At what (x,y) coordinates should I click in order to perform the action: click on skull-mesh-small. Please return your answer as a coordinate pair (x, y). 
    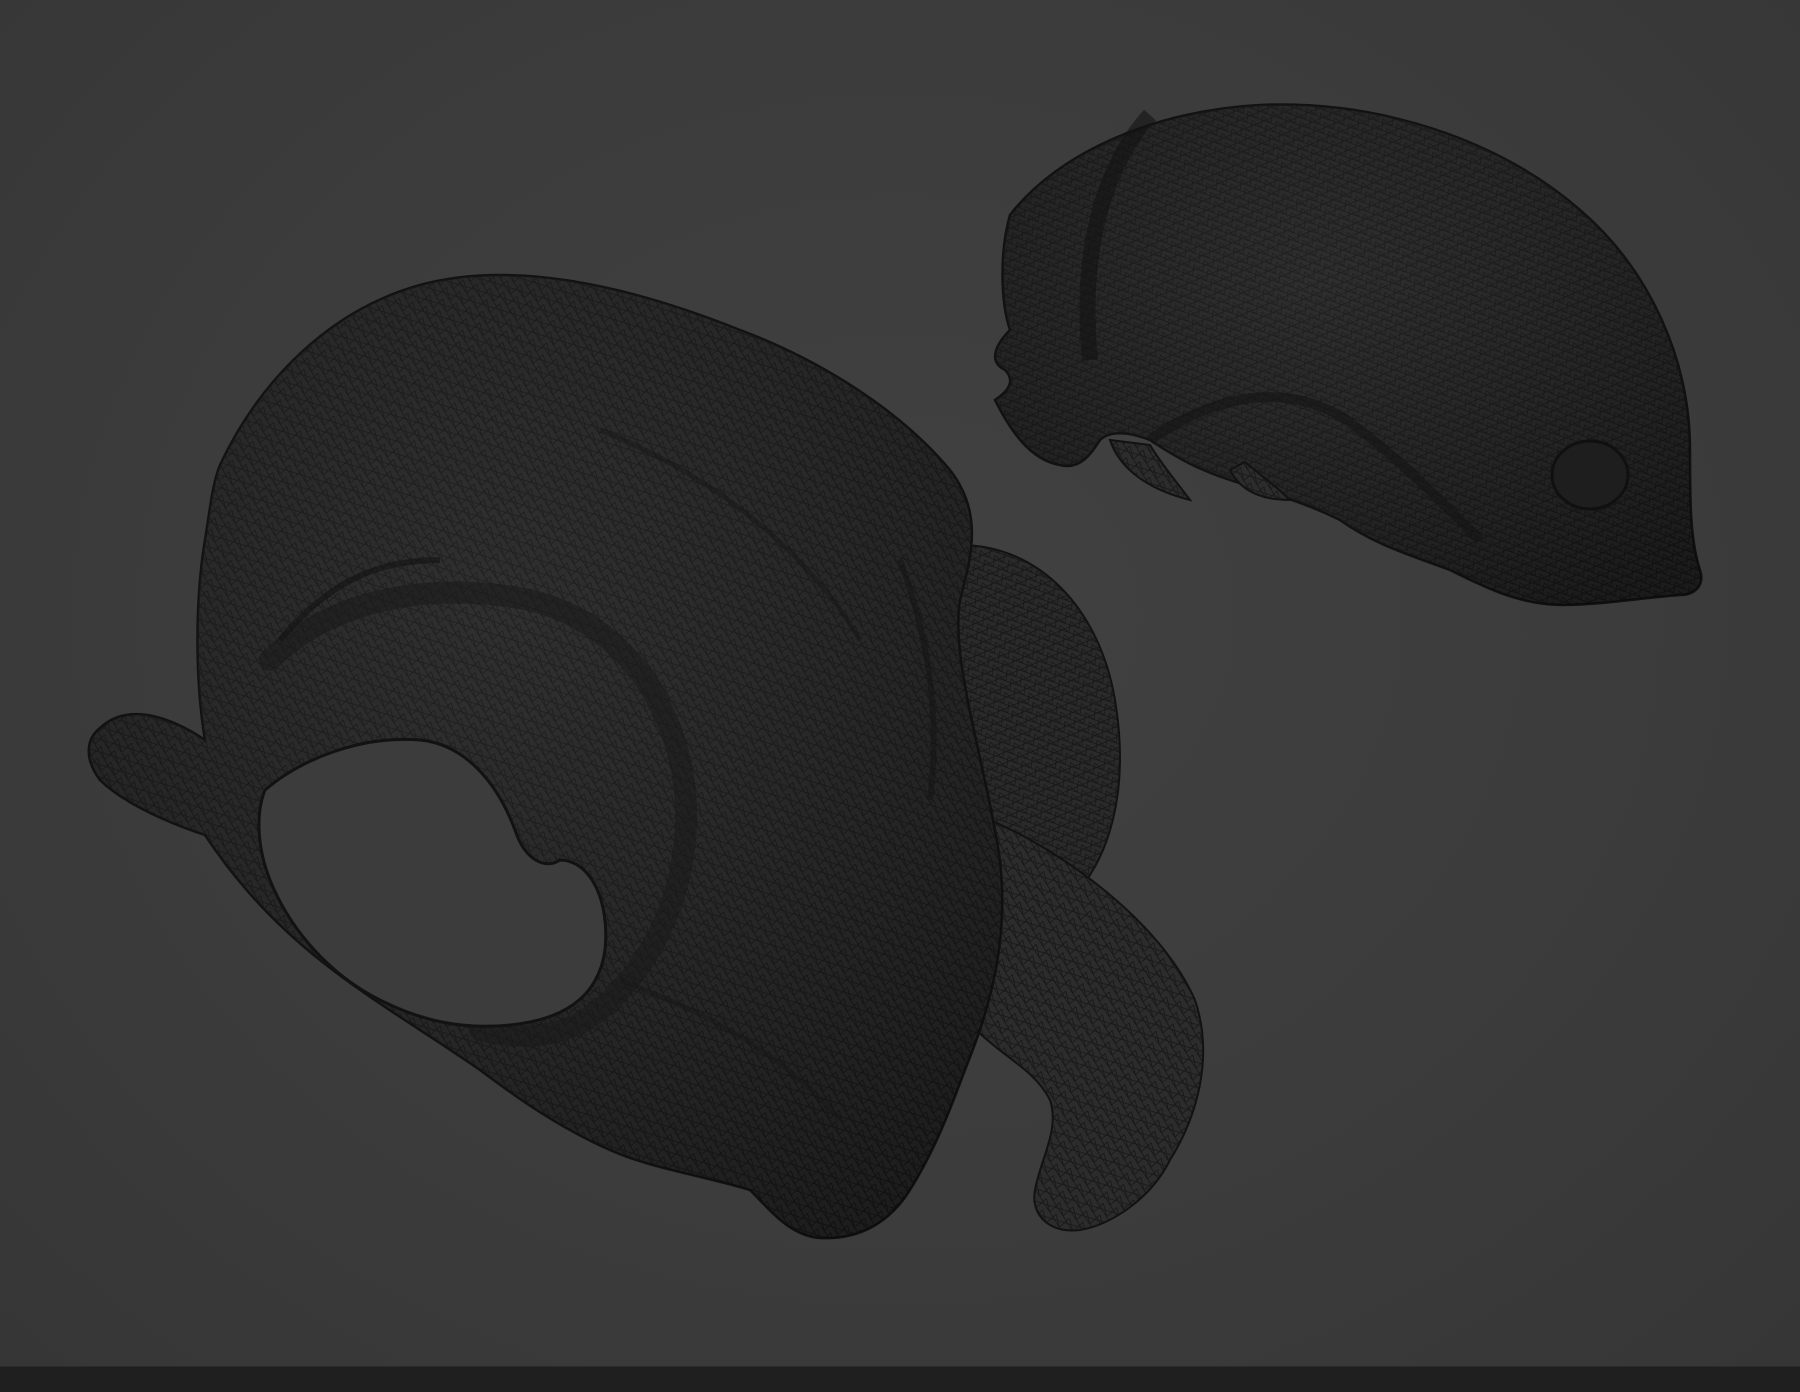
    Looking at the image, I should click on (1348, 355).